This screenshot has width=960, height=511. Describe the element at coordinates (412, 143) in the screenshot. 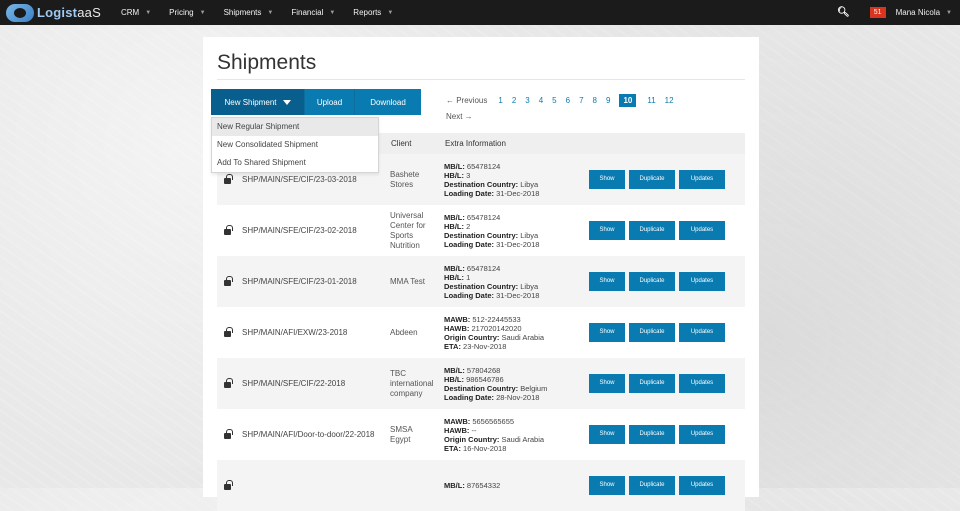

I see `header-client: Client` at that location.